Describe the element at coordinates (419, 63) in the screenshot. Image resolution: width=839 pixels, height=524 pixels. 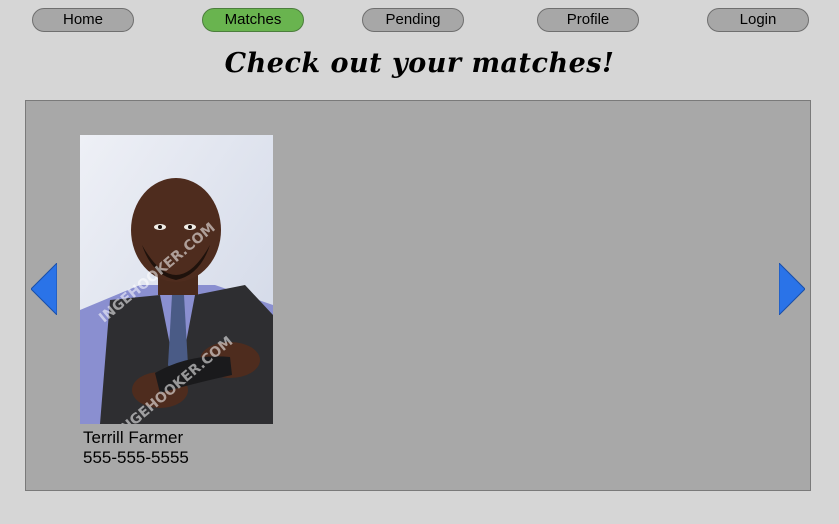
I see `page-title: Check out your matches!` at that location.